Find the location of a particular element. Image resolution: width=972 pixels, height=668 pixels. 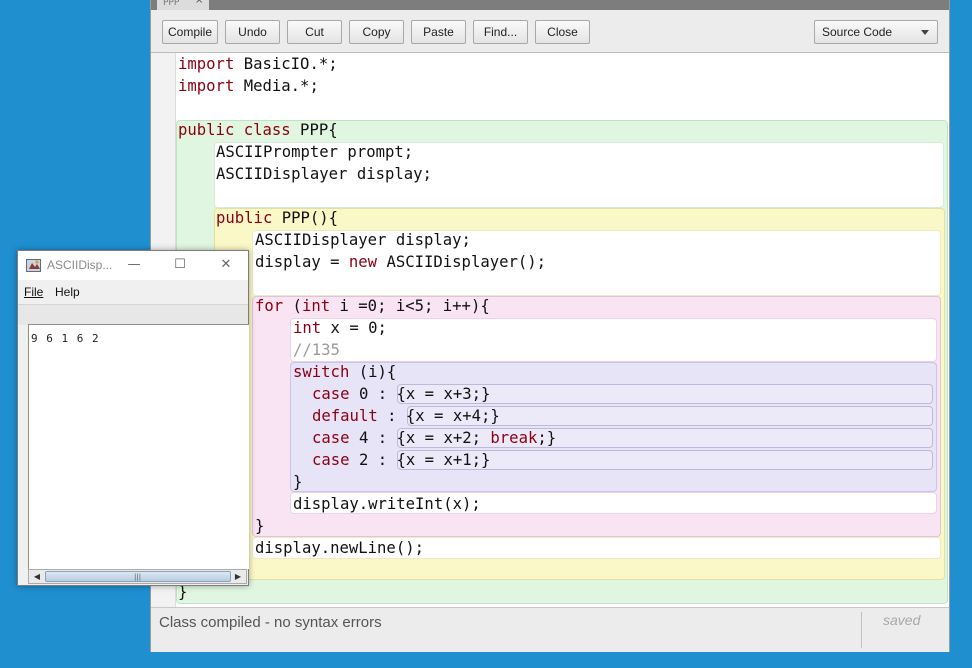

saved-indicator: saved is located at coordinates (902, 620).